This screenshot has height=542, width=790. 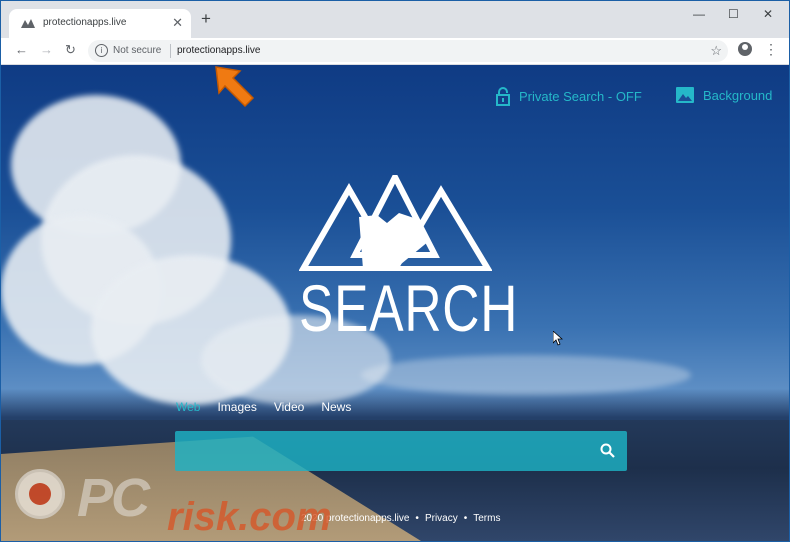 I want to click on profile-avatar-icon, so click(x=745, y=49).